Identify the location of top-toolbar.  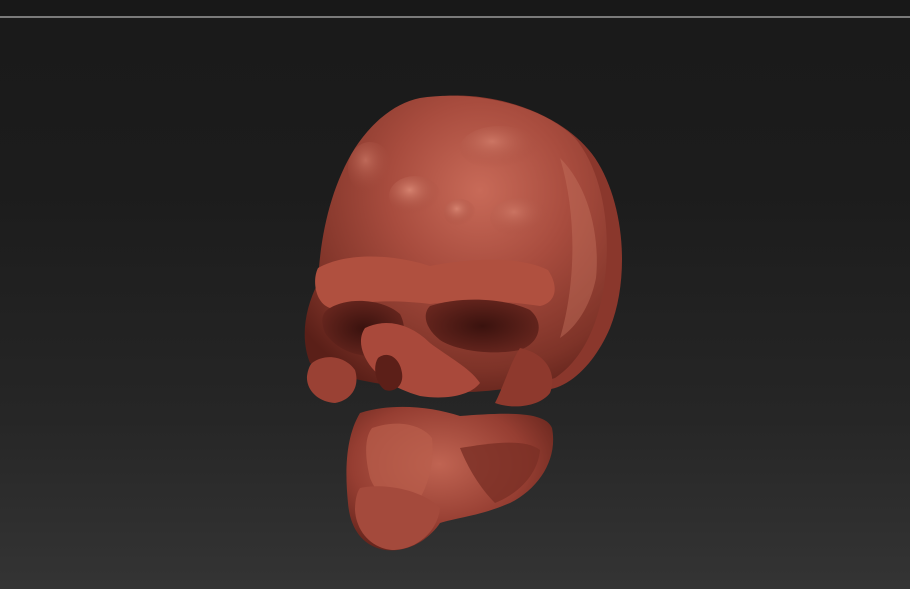
(455, 8).